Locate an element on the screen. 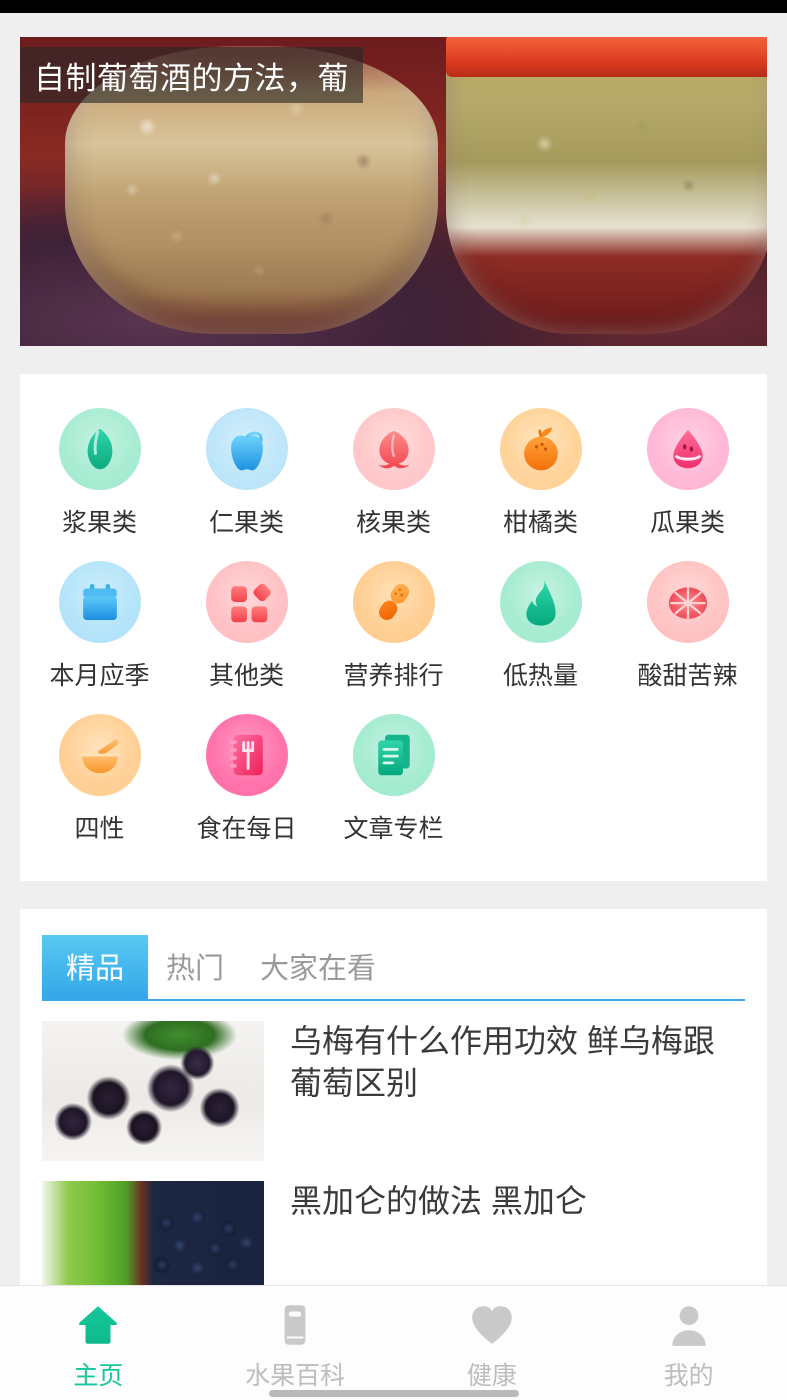 The height and width of the screenshot is (1400, 787). article-title: 乌梅有什么作用功效 鲜乌梅跟葡萄区别 is located at coordinates (502, 1062).